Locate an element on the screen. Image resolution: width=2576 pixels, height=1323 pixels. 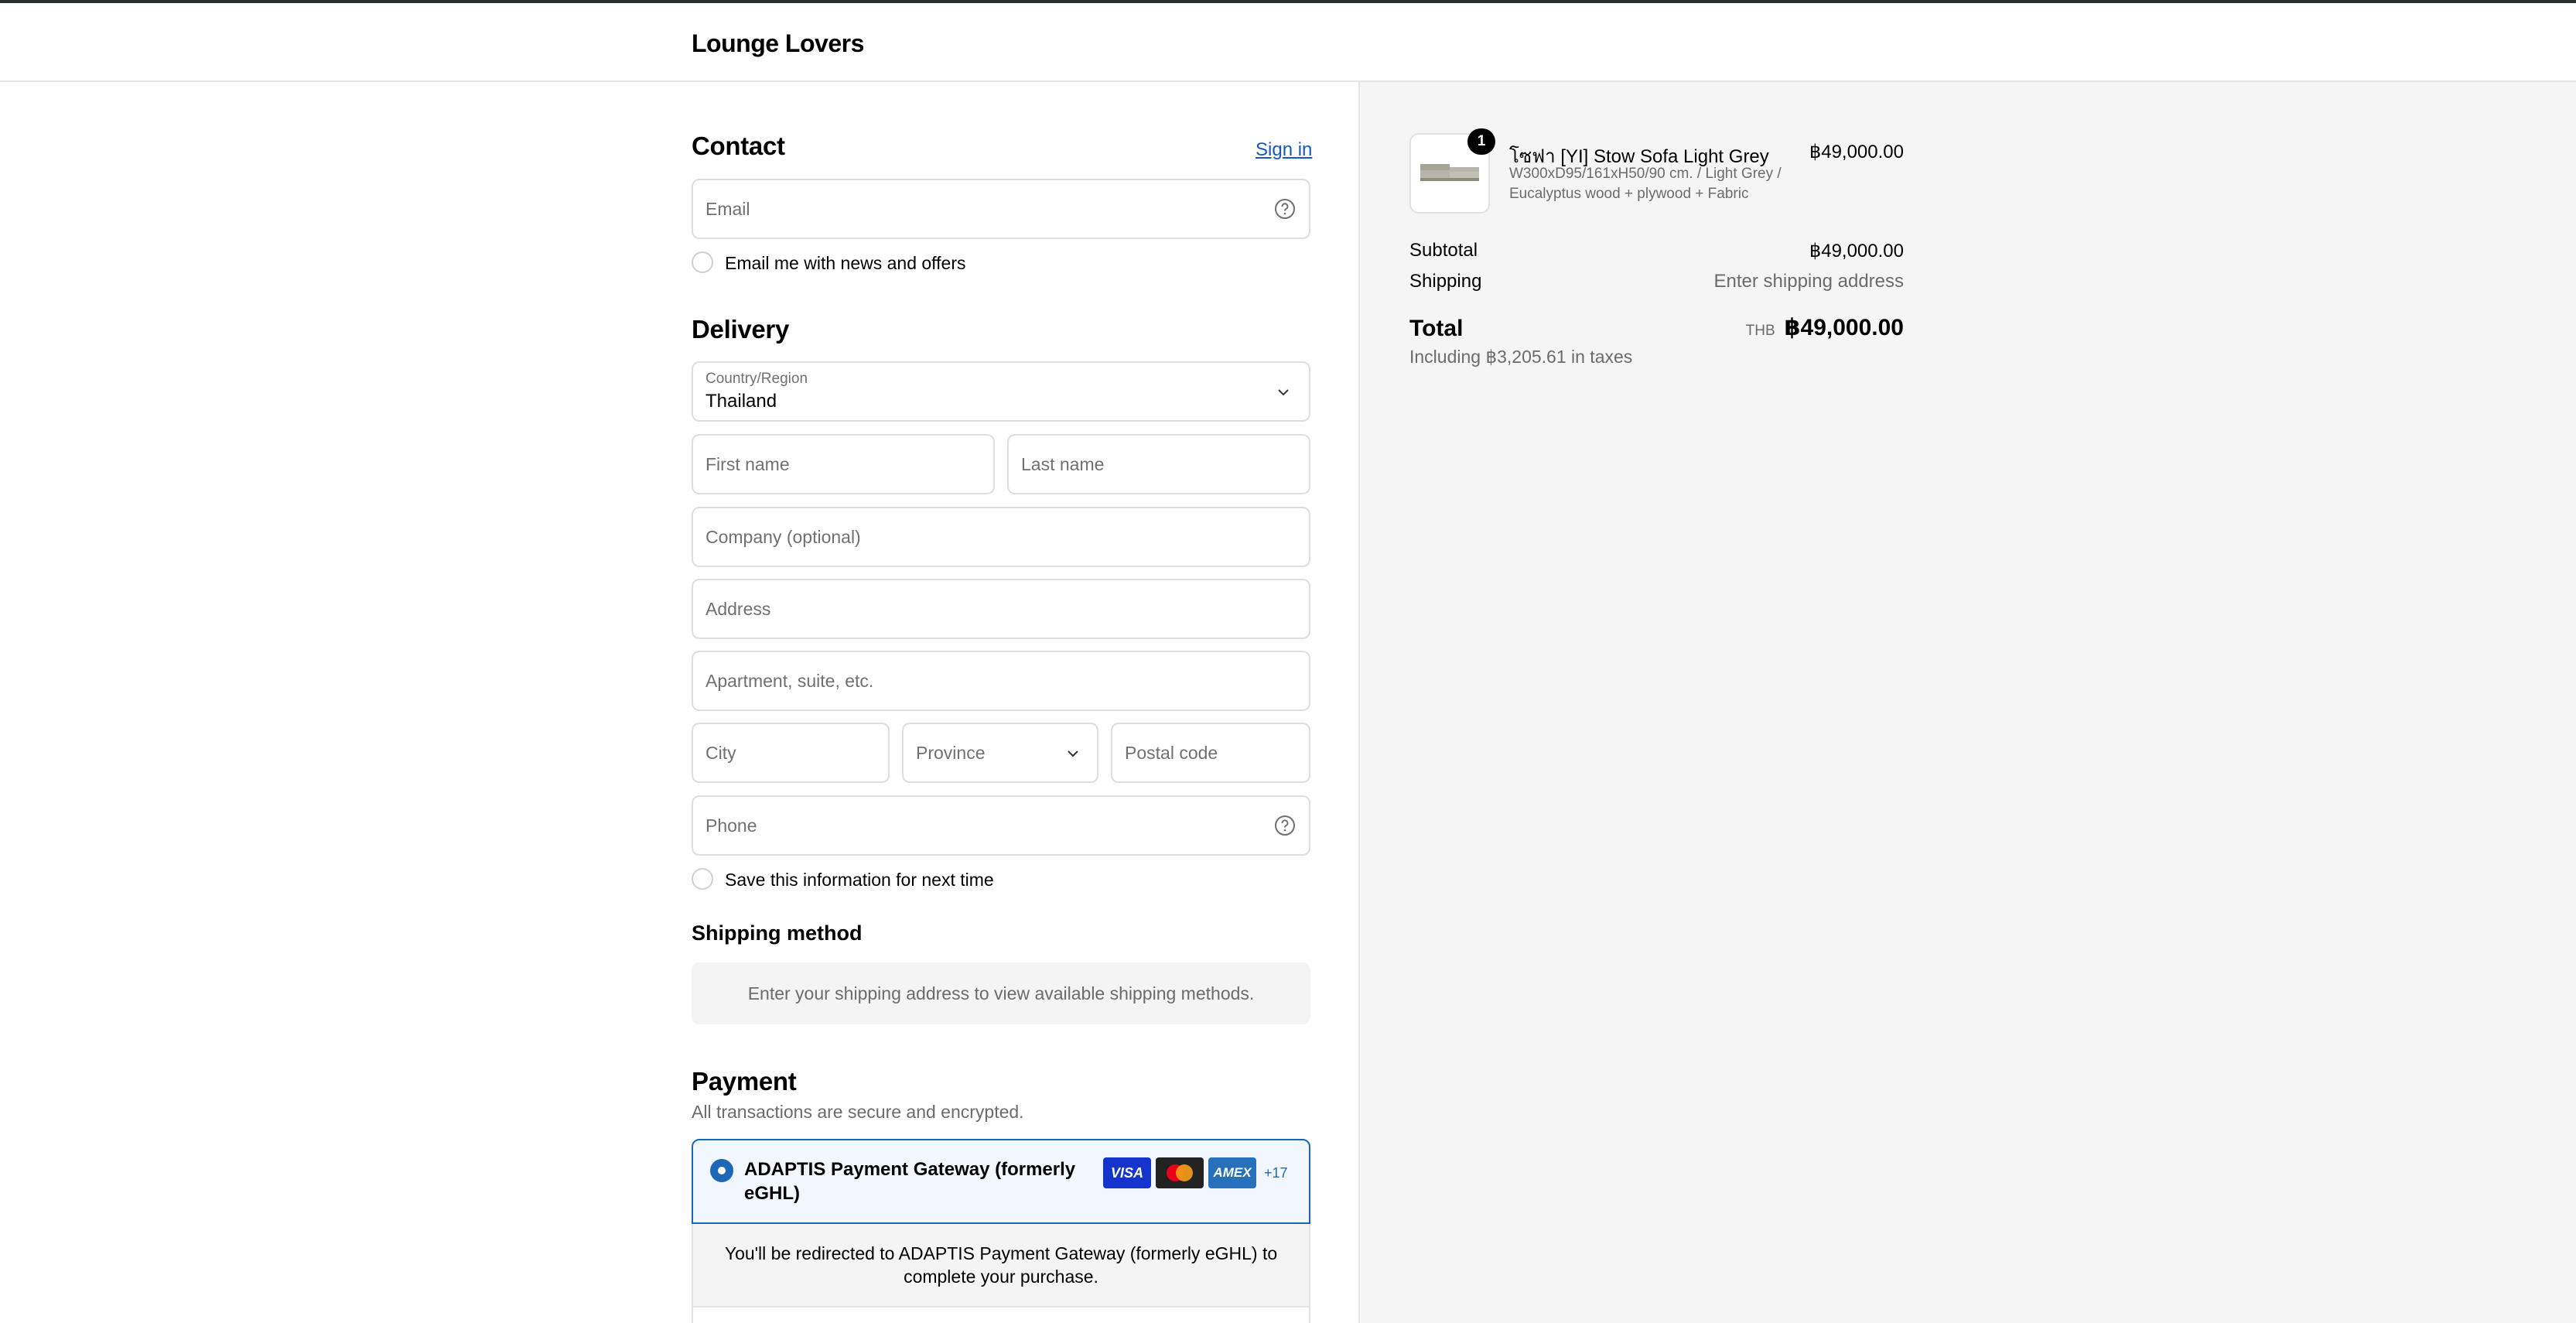
checkout-header: Lounge Lovers is located at coordinates (1288, 42).